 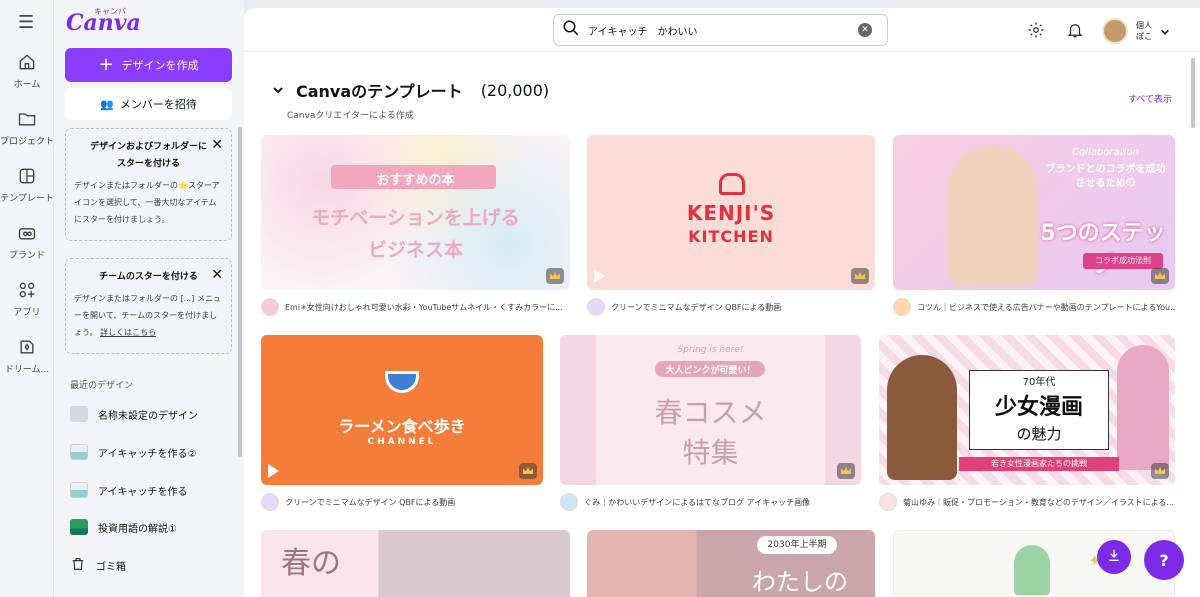 I want to click on rail-item-brand: ブランド, so click(x=27, y=242).